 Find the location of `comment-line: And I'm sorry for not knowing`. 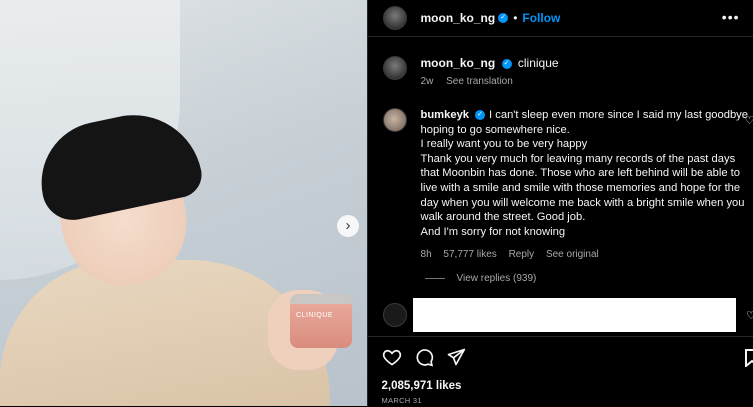

comment-line: And I'm sorry for not knowing is located at coordinates (493, 231).